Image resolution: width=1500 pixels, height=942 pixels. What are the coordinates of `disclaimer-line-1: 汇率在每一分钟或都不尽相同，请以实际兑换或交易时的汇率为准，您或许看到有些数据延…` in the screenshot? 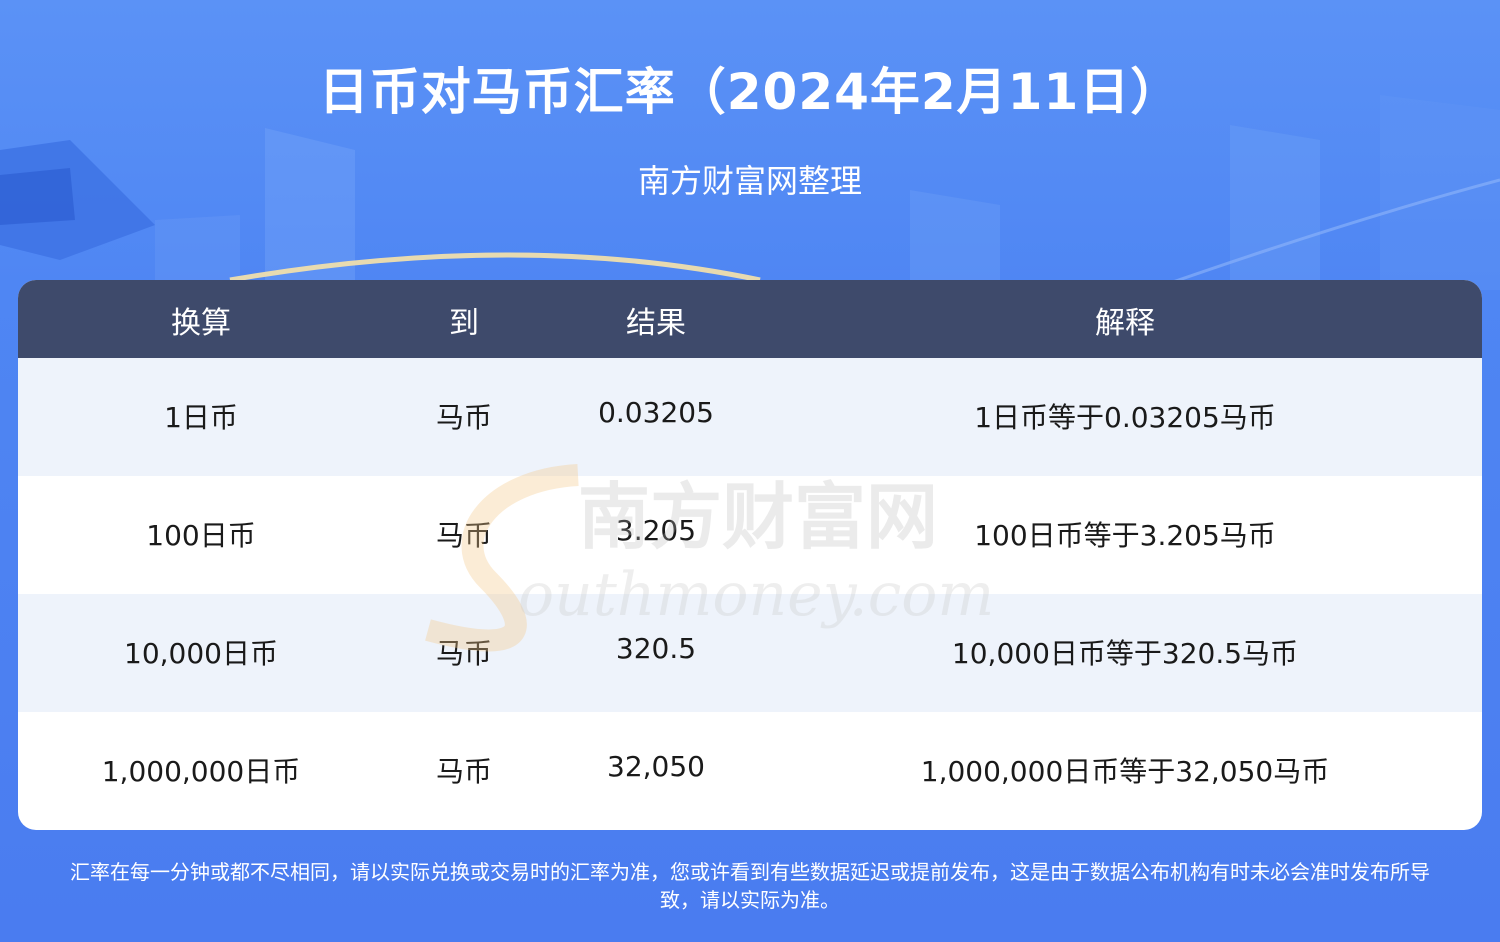 It's located at (750, 872).